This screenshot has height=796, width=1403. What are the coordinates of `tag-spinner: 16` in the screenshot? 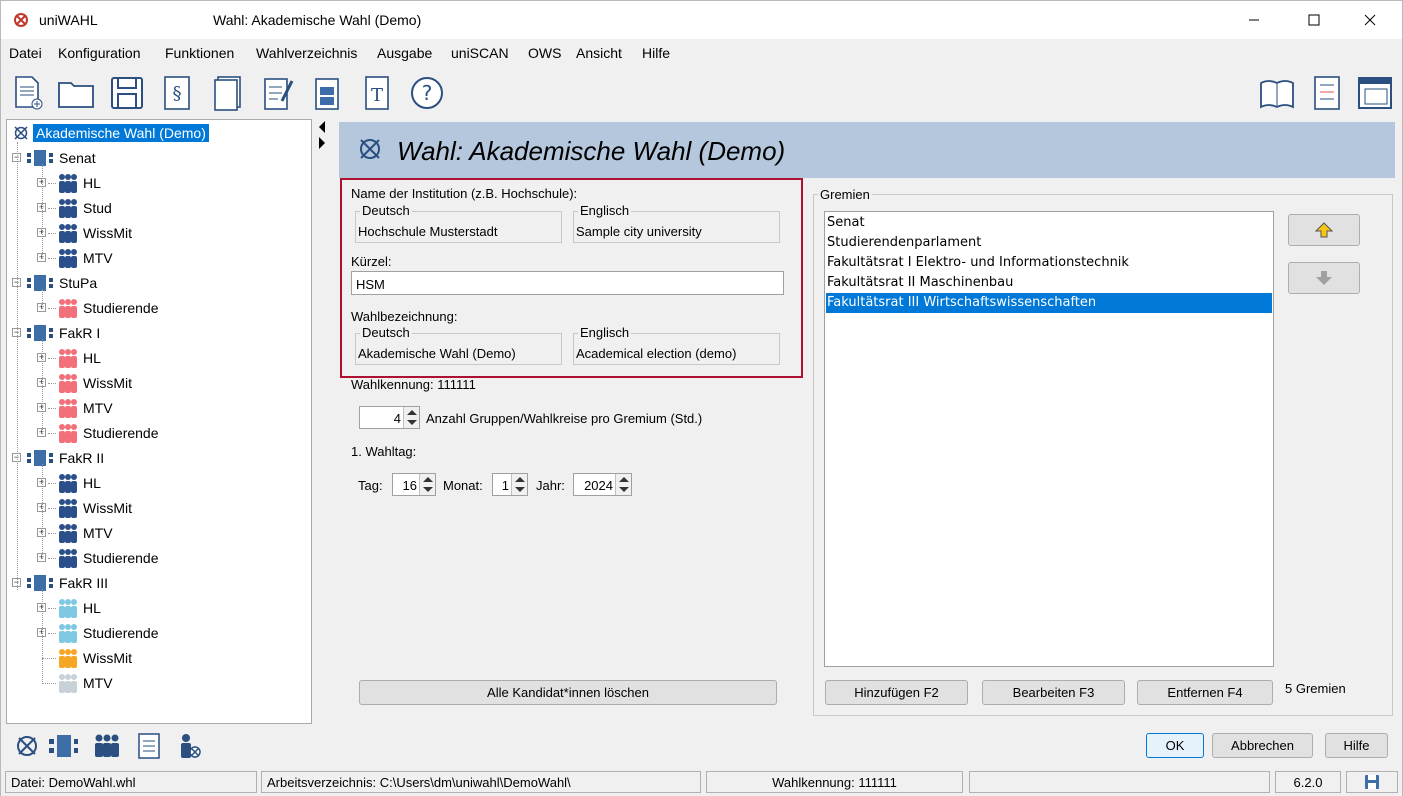 It's located at (414, 484).